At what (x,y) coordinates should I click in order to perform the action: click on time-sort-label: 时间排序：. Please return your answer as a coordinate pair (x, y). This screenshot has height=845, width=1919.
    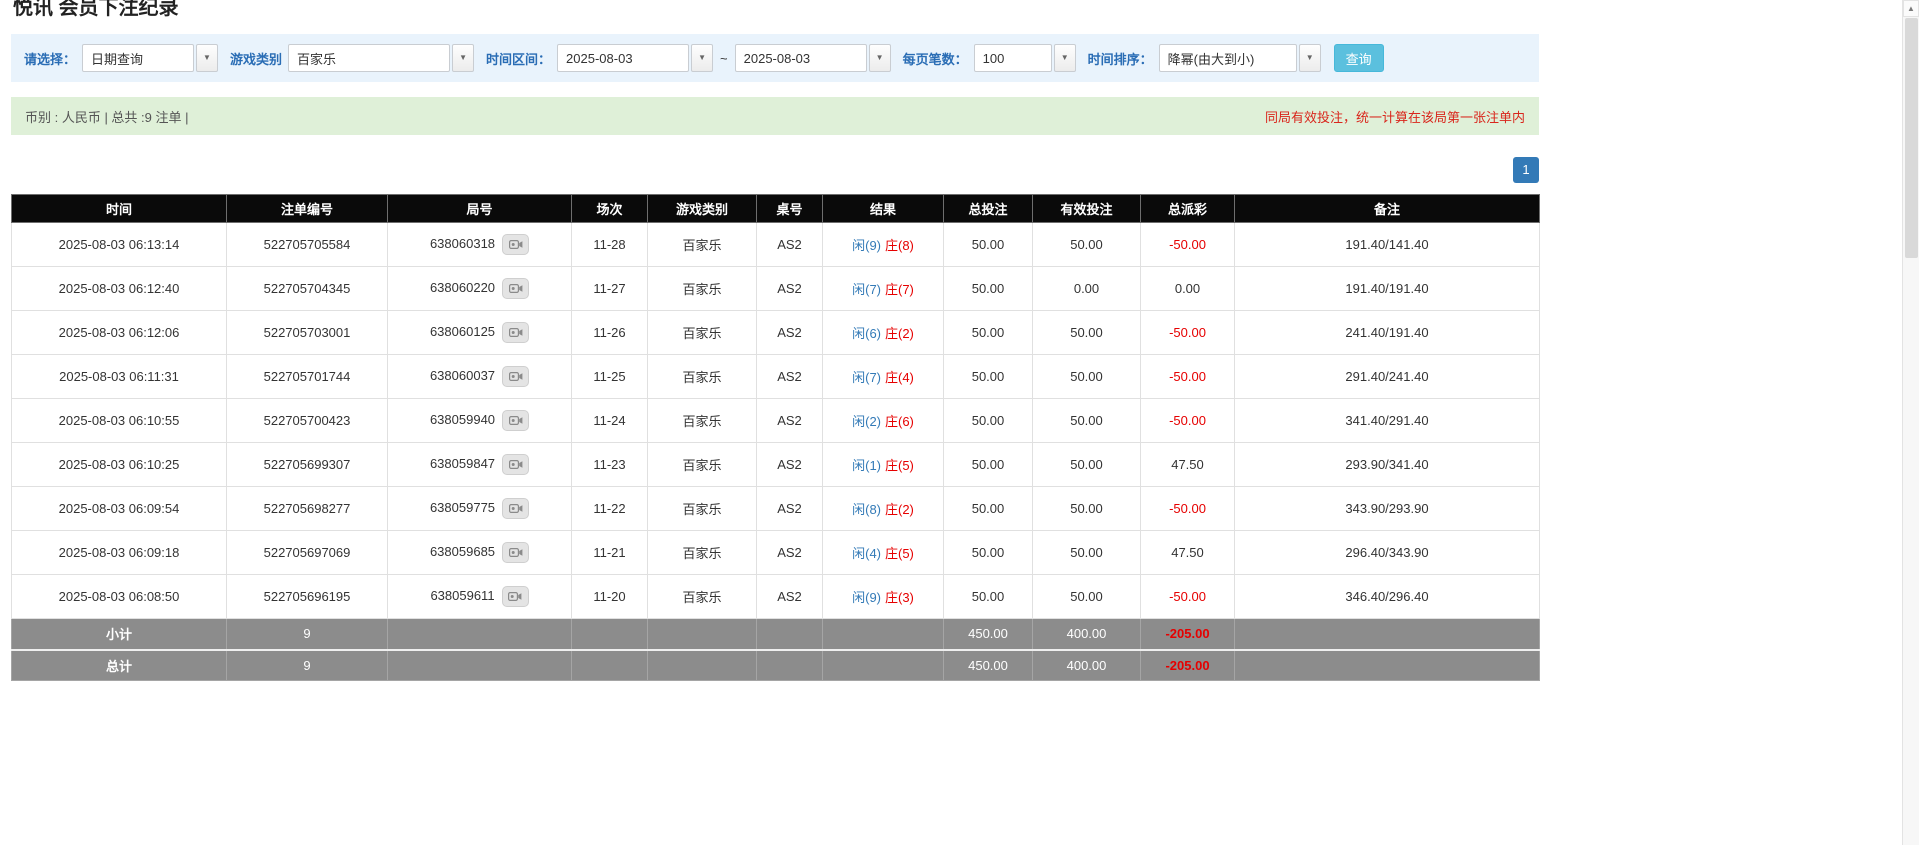
    Looking at the image, I should click on (1120, 59).